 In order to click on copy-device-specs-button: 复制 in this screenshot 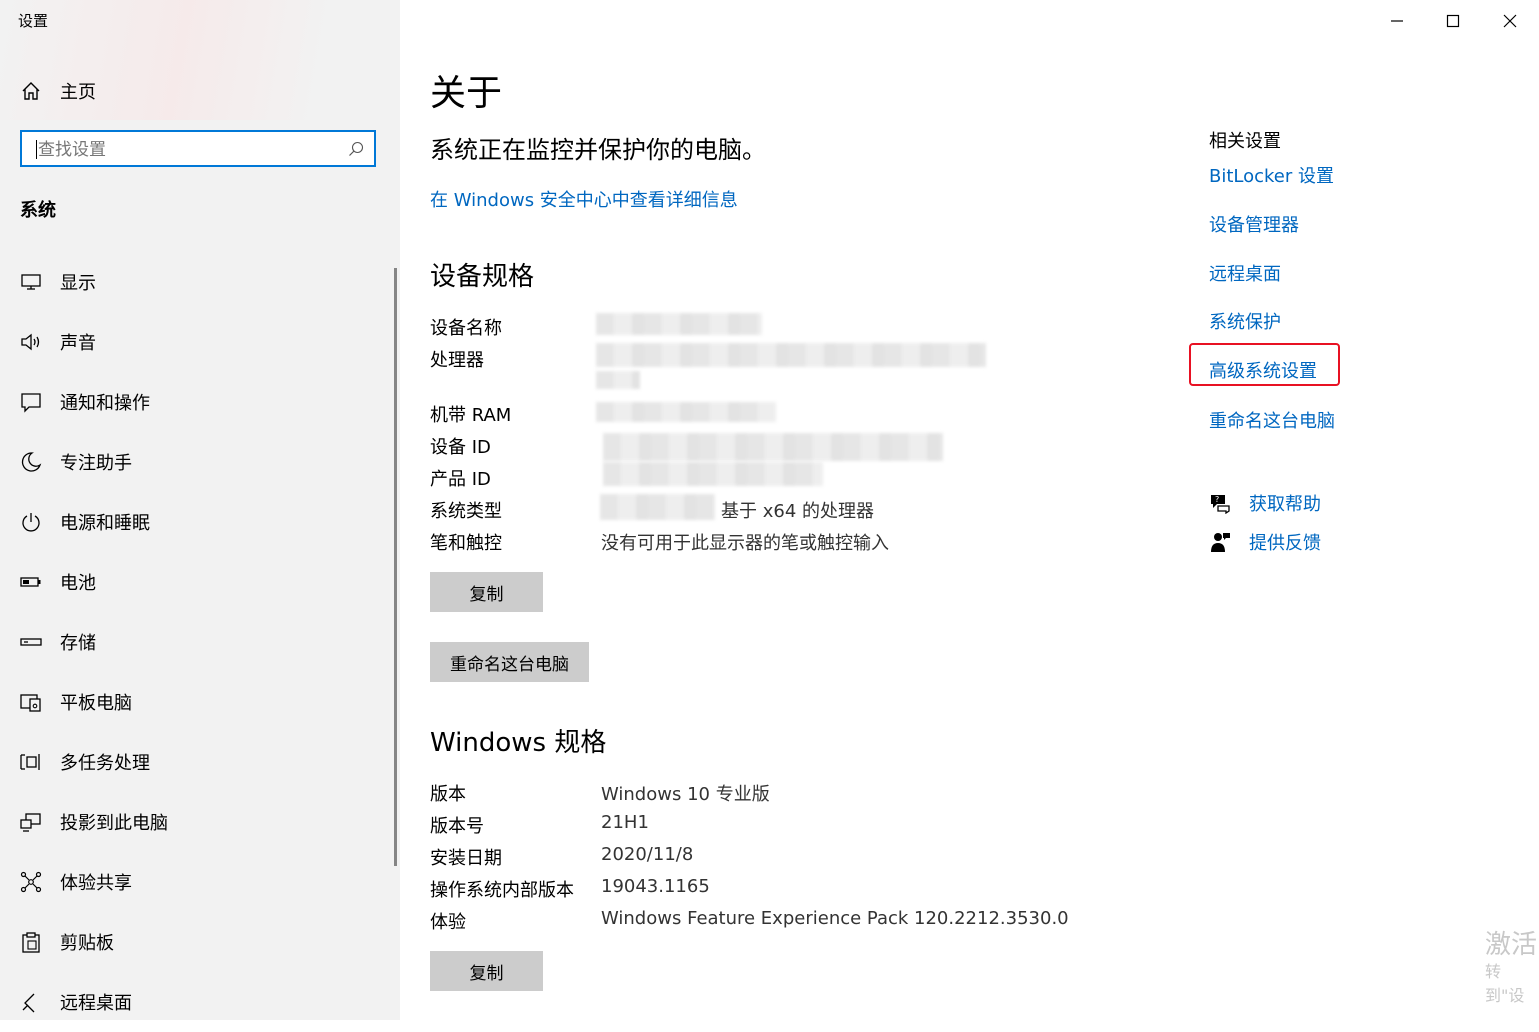, I will do `click(486, 592)`.